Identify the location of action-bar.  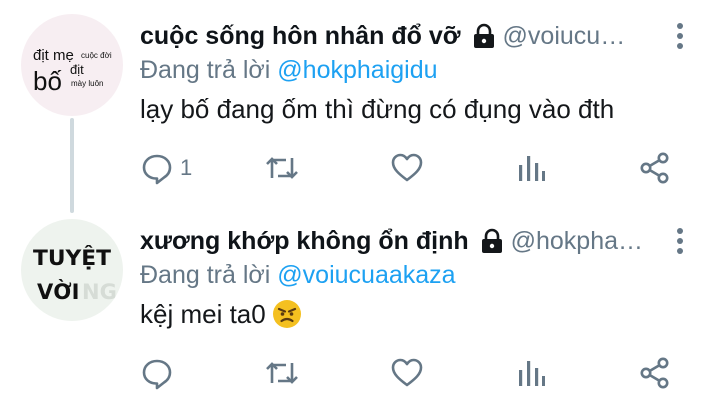
(410, 373).